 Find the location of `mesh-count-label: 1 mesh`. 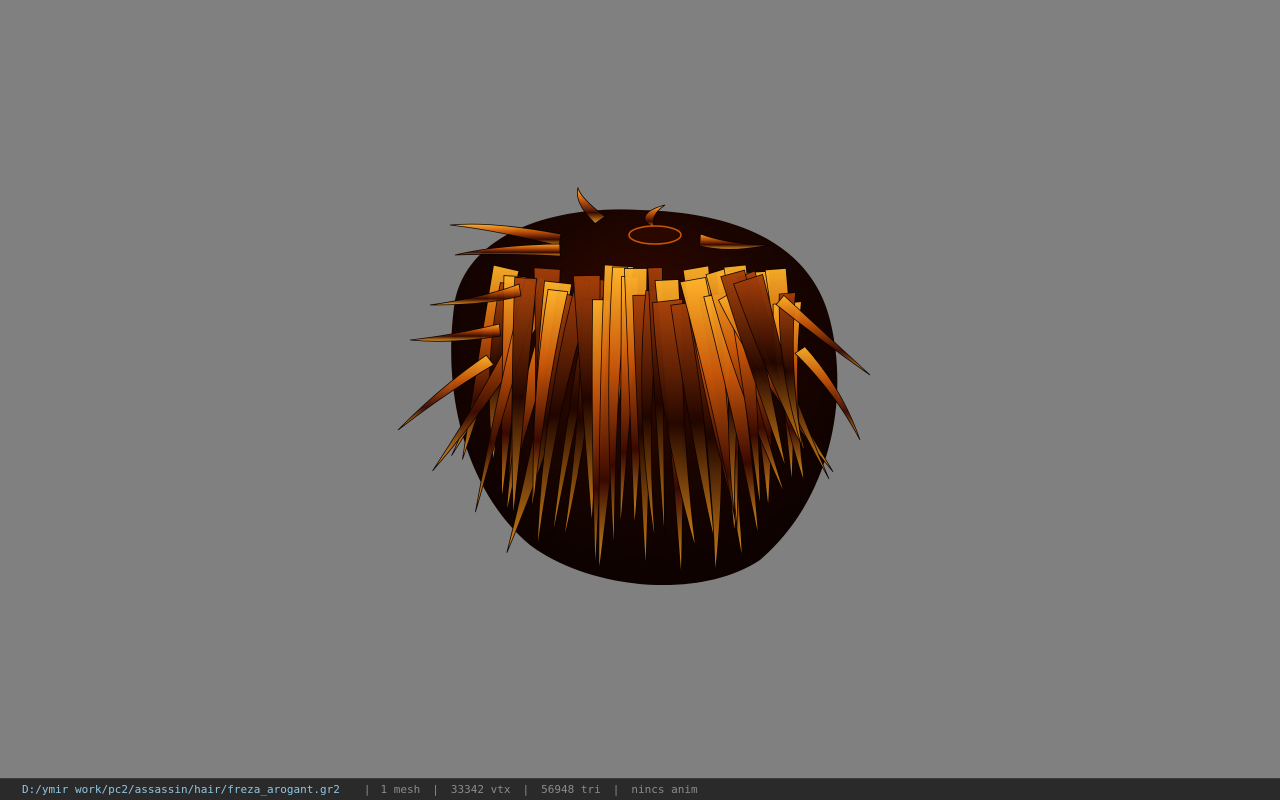

mesh-count-label: 1 mesh is located at coordinates (400, 789).